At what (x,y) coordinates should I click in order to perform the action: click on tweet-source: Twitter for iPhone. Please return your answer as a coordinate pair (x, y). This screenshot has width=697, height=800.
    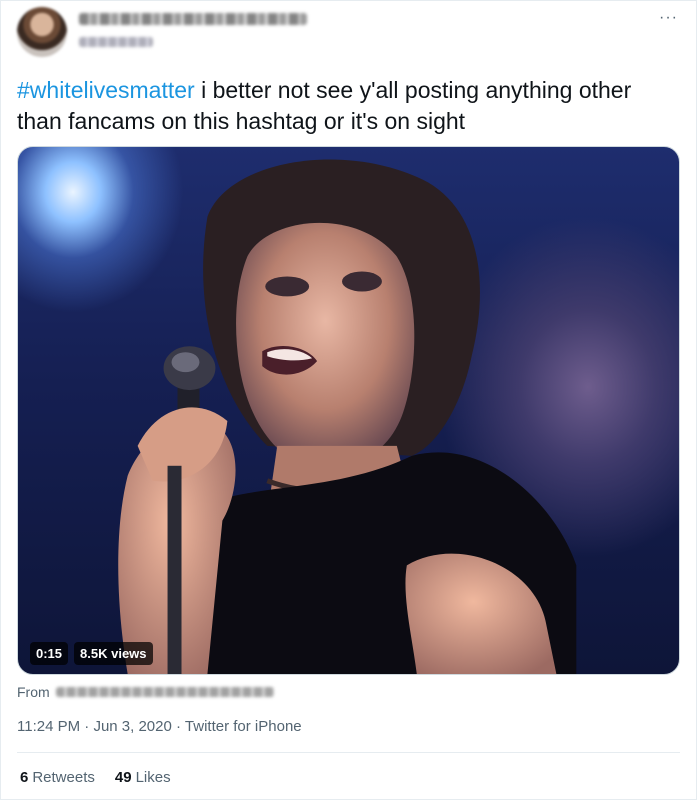
    Looking at the image, I should click on (243, 726).